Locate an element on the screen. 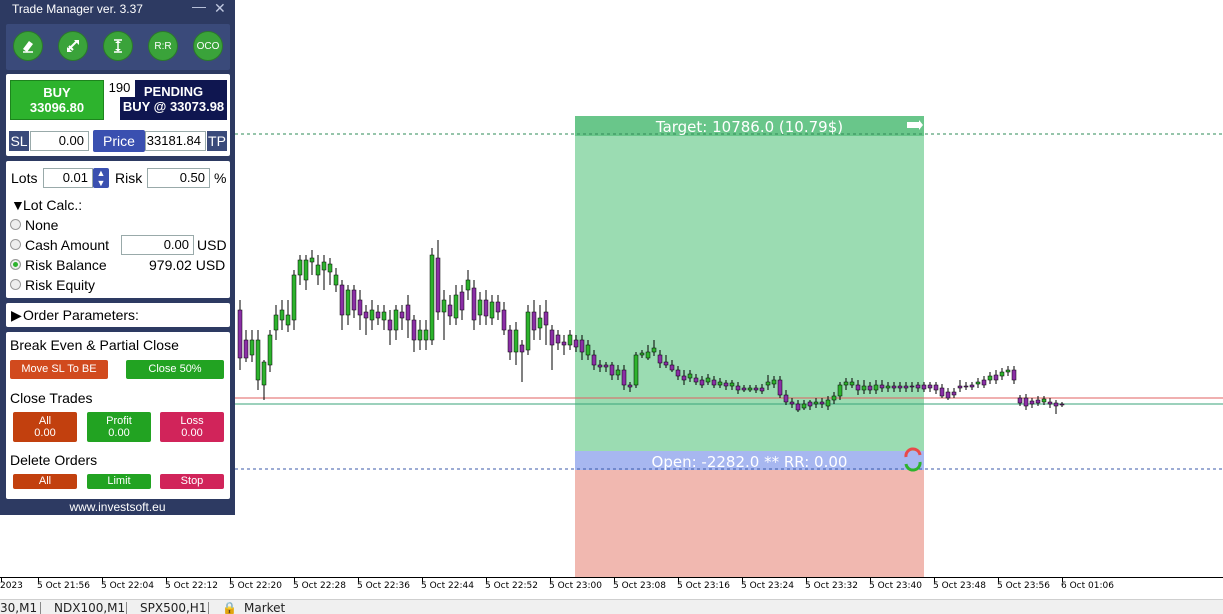 This screenshot has height=614, width=1223. option-cash-amount-label: Cash Amount is located at coordinates (67, 245).